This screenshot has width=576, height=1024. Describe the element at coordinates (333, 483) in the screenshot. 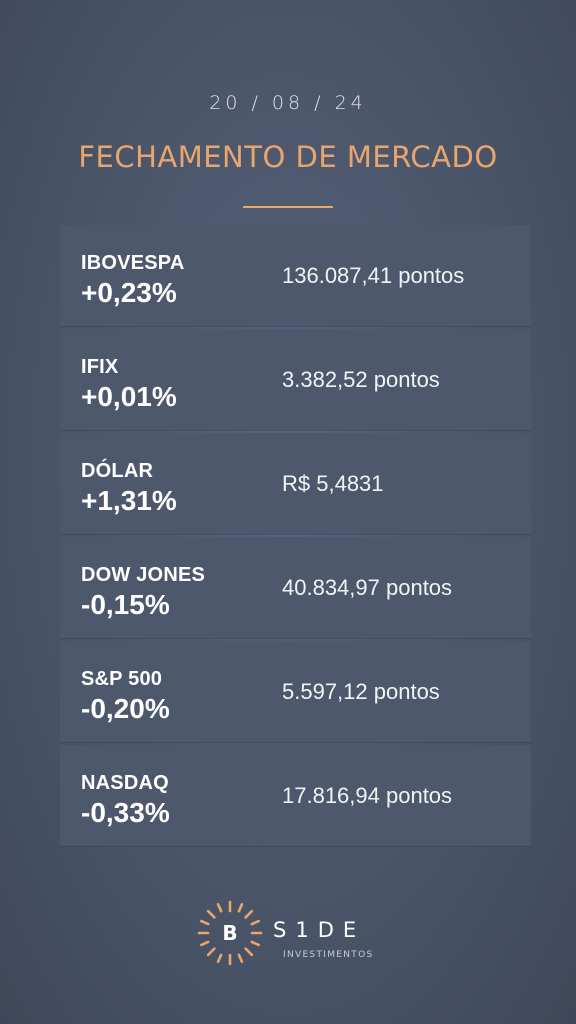

I see `market-row-value: R$ 5,4831` at that location.